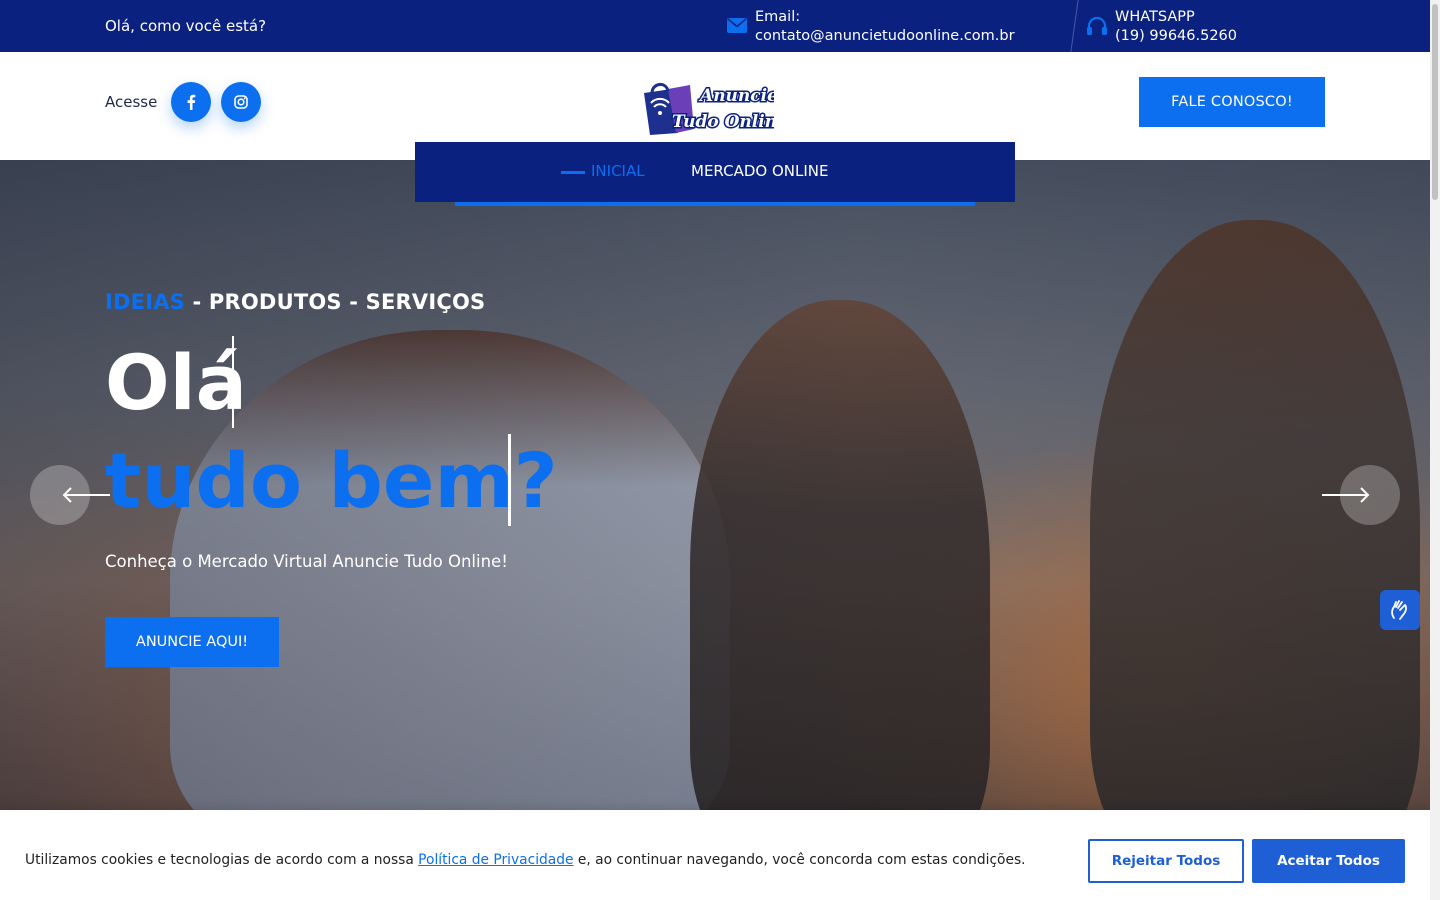  What do you see at coordinates (1074, 26) in the screenshot?
I see `topbar-divider` at bounding box center [1074, 26].